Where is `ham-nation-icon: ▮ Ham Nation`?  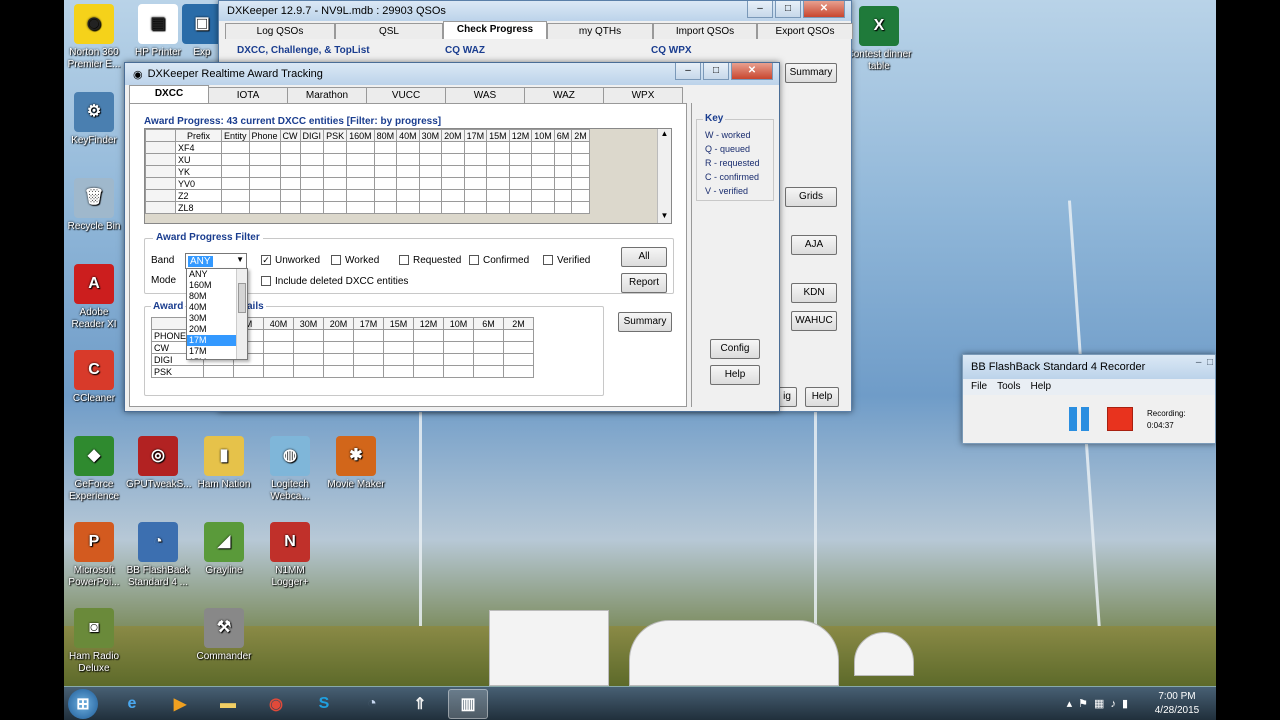 ham-nation-icon: ▮ Ham Nation is located at coordinates (224, 463).